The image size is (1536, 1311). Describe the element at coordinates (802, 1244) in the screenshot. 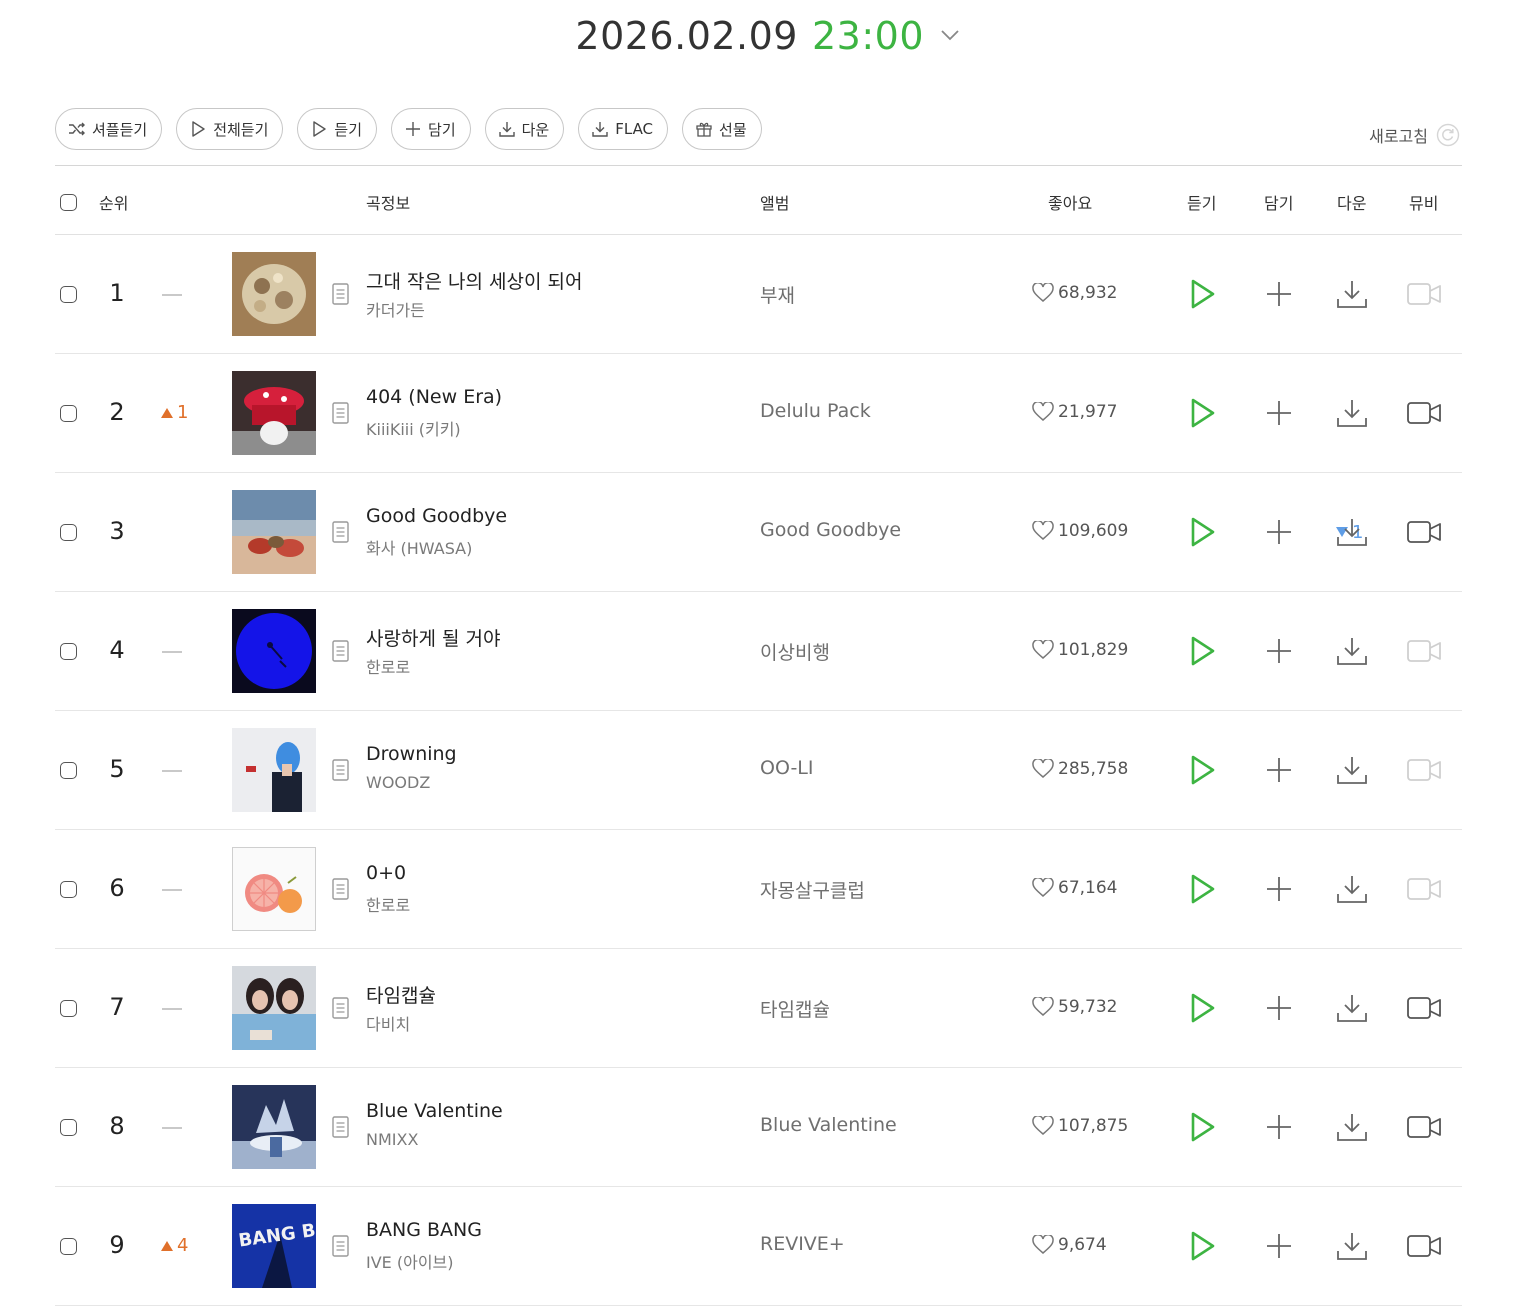

I see `album-name: REVIVE+` at that location.